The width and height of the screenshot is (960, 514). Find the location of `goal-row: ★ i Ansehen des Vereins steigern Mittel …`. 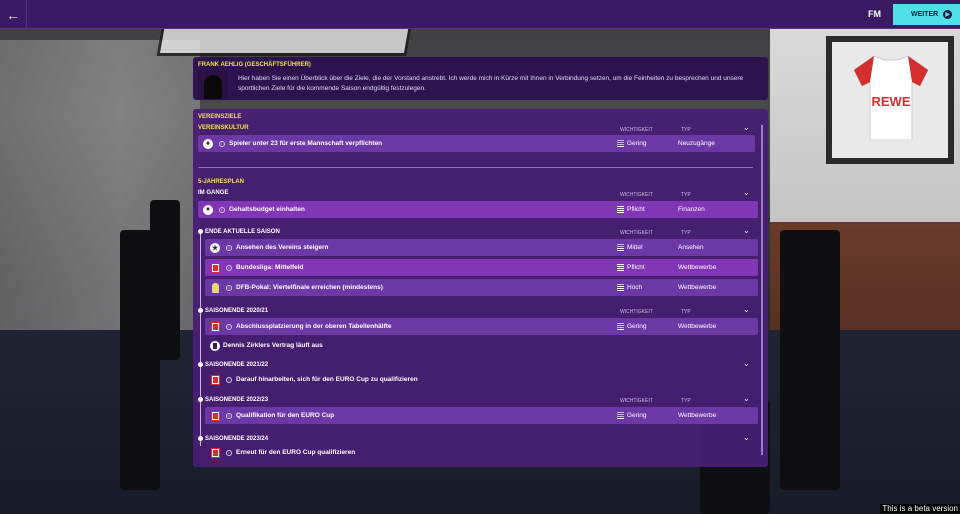

goal-row: ★ i Ansehen des Vereins steigern Mittel … is located at coordinates (481, 247).